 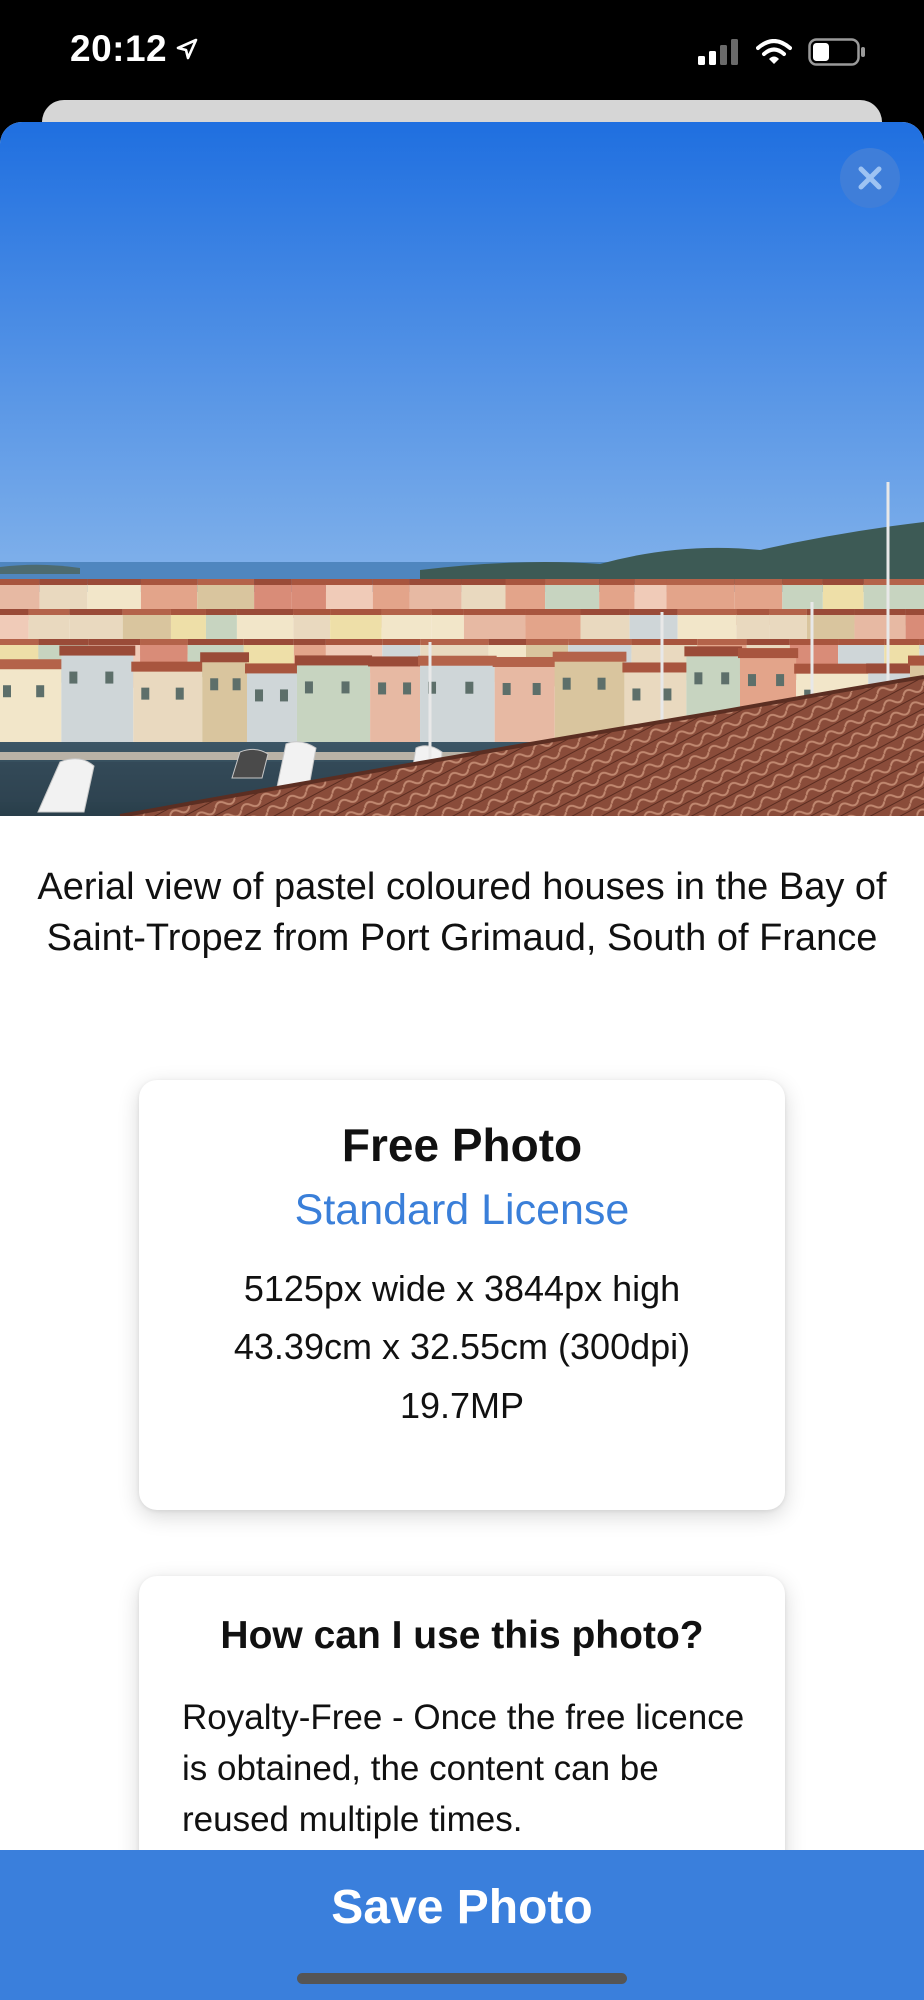 I want to click on status-icons, so click(x=782, y=54).